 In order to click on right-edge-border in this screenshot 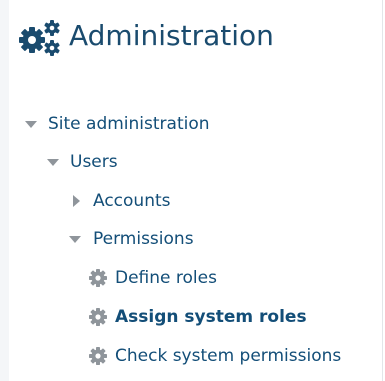, I will do `click(382, 190)`.